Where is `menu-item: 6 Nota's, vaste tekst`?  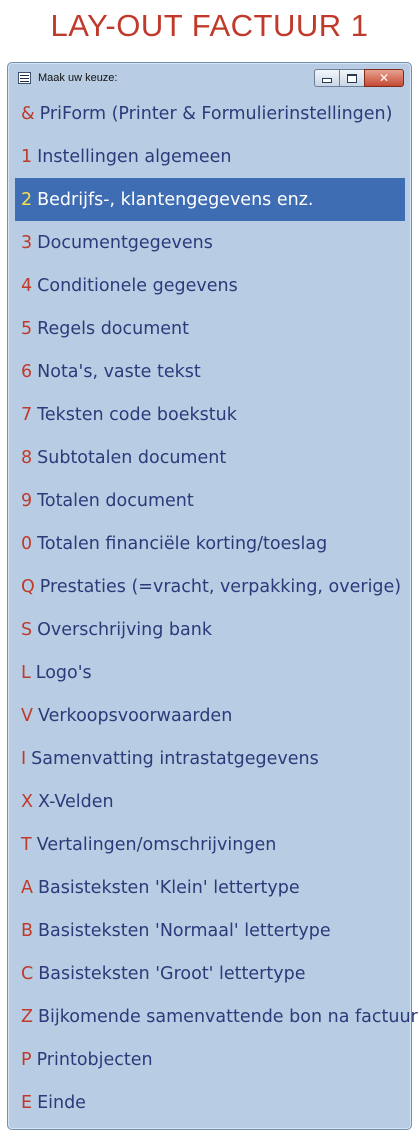
menu-item: 6 Nota's, vaste tekst is located at coordinates (210, 371).